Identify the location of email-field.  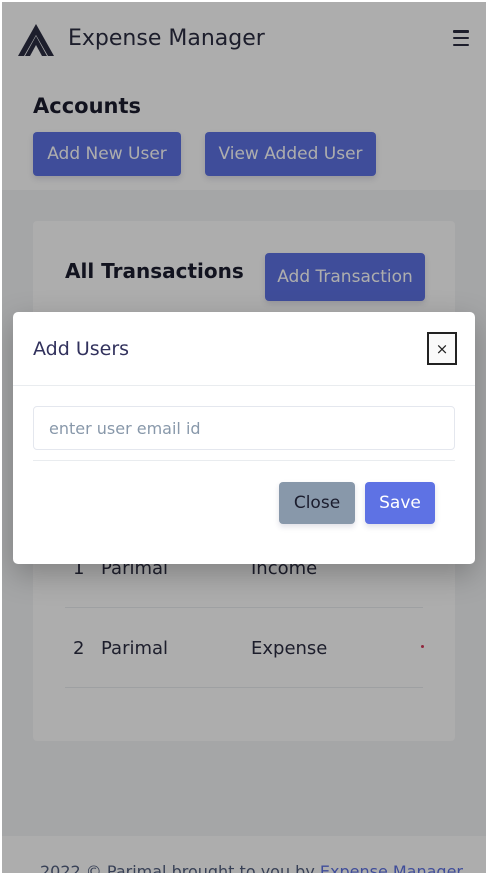
(244, 428).